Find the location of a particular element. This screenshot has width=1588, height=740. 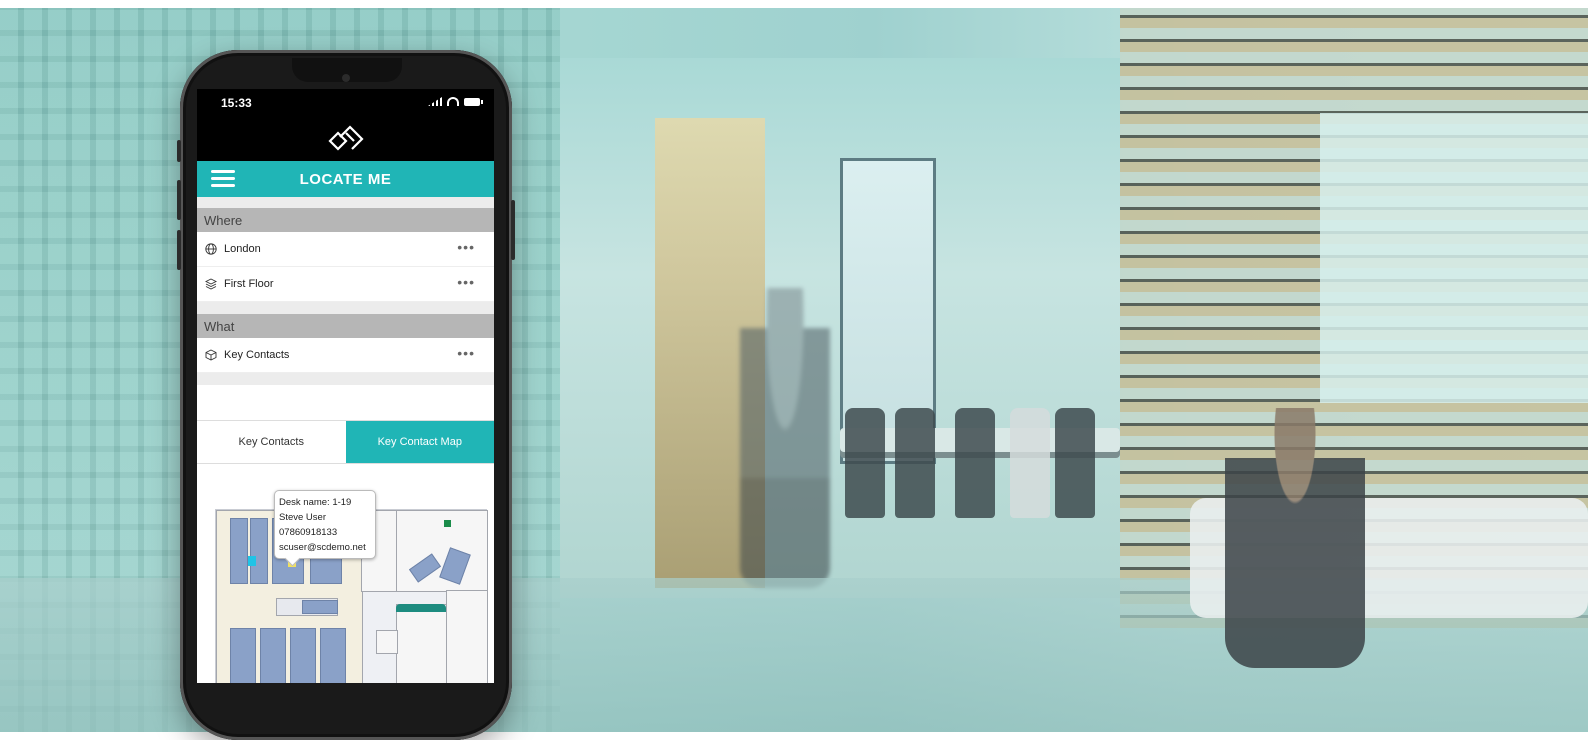

status-time: 15:33 is located at coordinates (236, 103).